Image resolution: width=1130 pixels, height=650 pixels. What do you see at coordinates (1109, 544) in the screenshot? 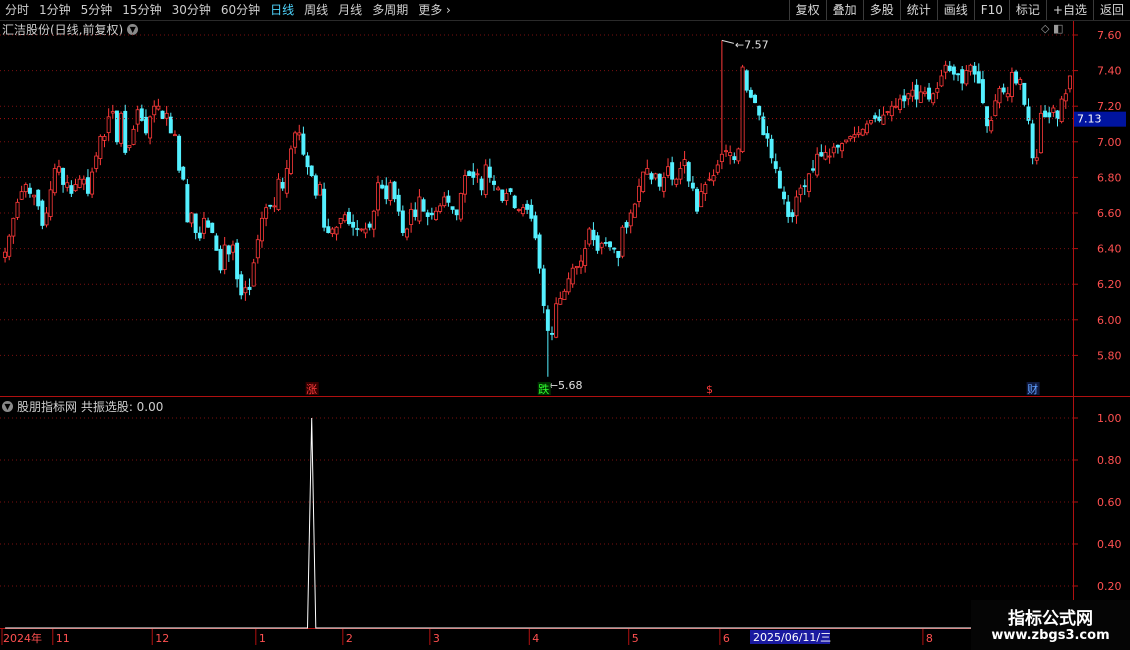
I see `indicator-tick-label: 0.40` at bounding box center [1109, 544].